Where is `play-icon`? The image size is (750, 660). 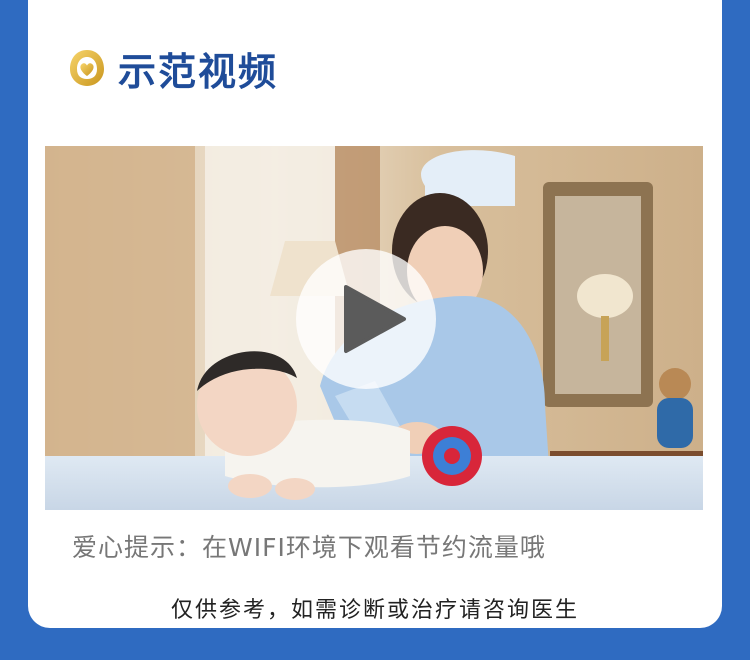 play-icon is located at coordinates (375, 319).